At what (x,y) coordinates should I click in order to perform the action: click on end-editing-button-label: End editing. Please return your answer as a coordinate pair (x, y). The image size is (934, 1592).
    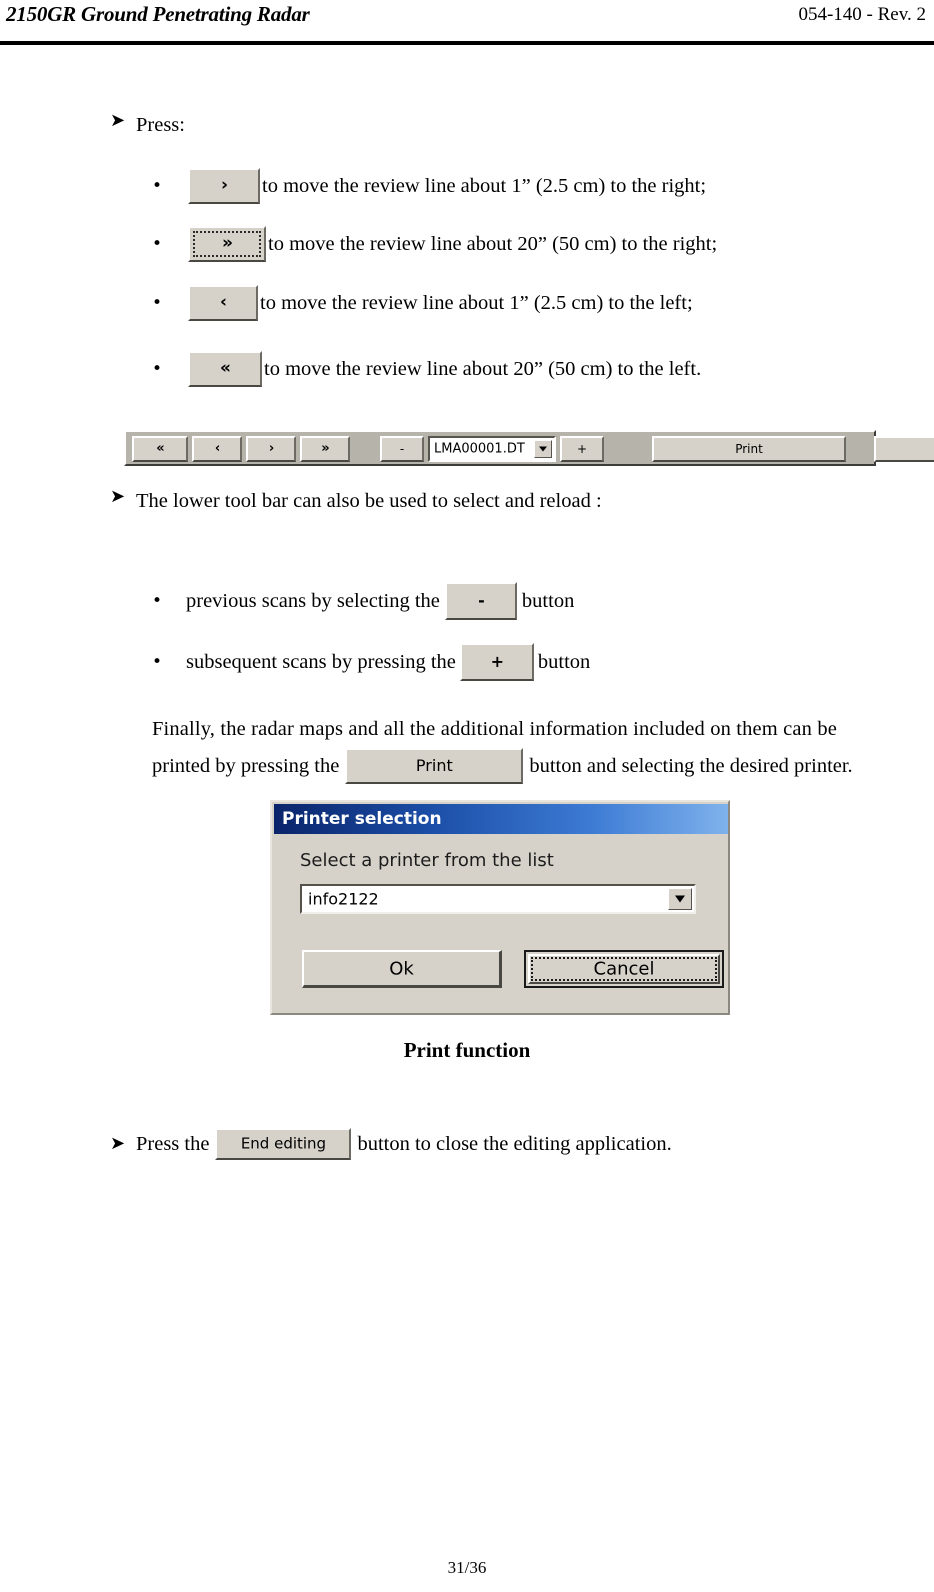
    Looking at the image, I should click on (283, 1143).